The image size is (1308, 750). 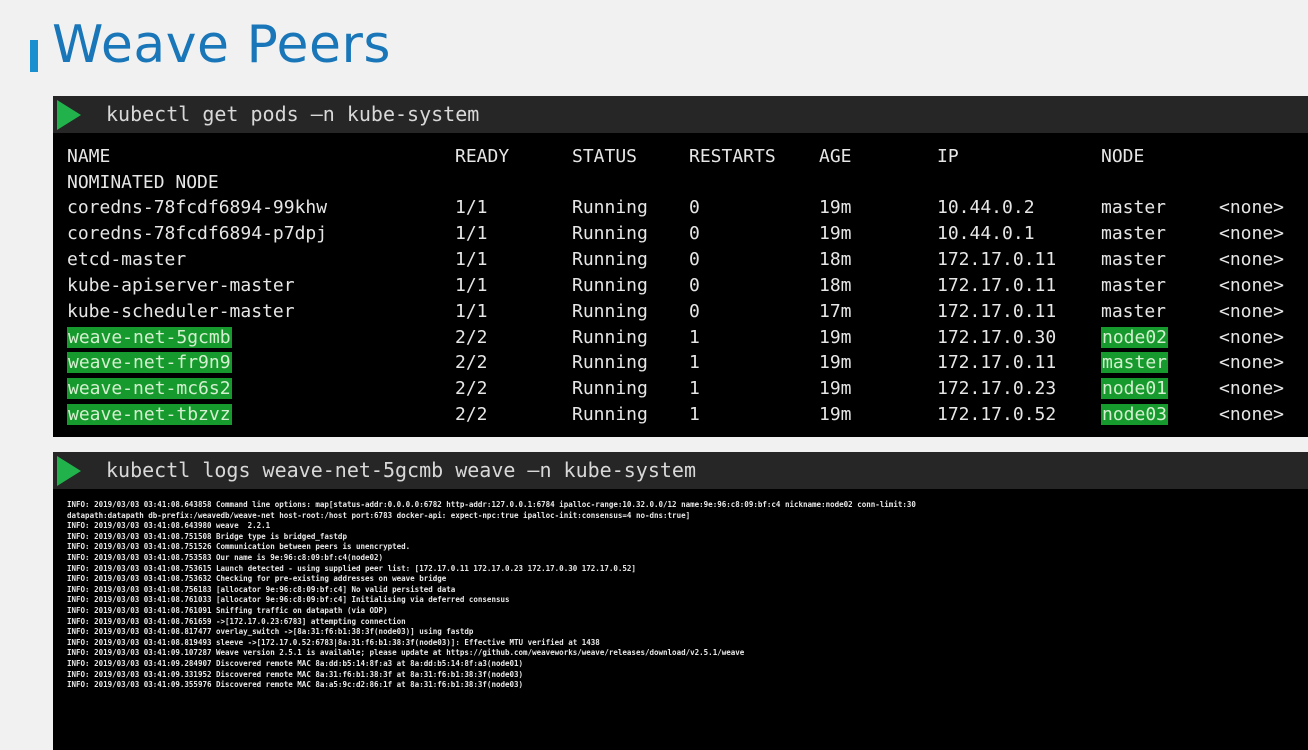 I want to click on pod-ip-cell: 10.44.0.2, so click(x=986, y=207).